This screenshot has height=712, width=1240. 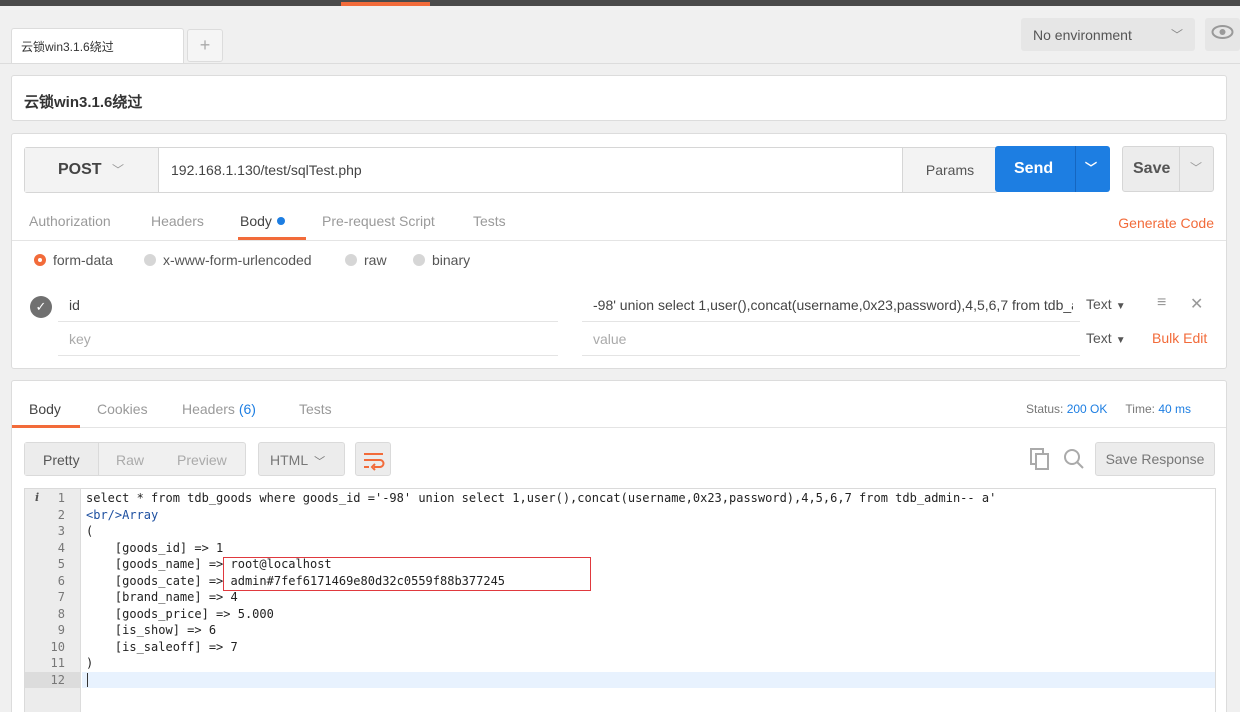 I want to click on view-mode-group: Pretty Raw Preview, so click(x=135, y=459).